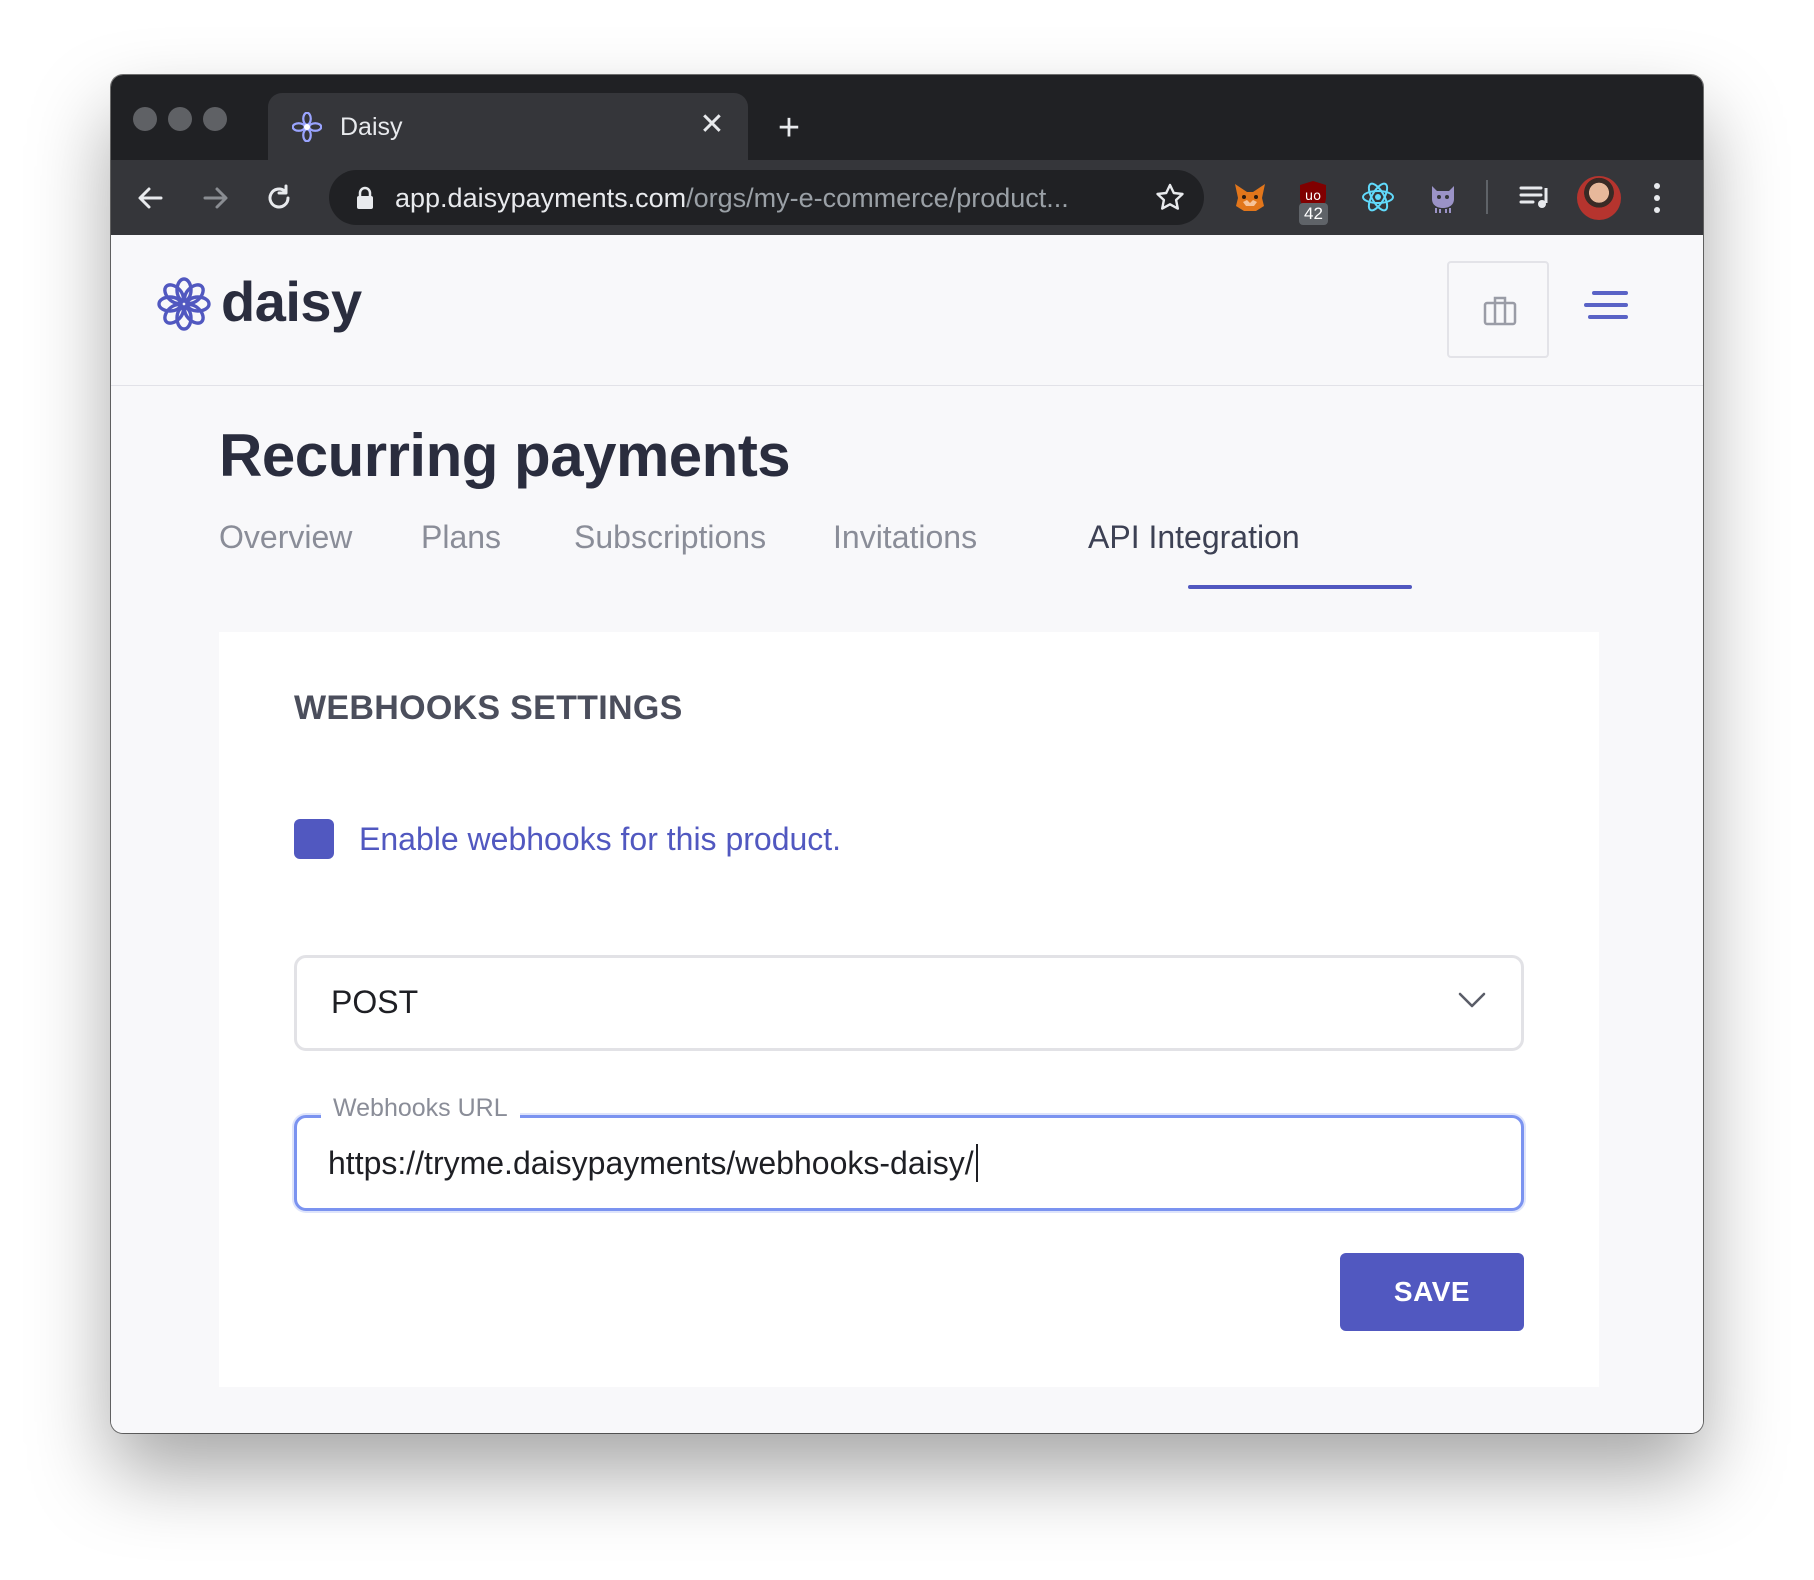 The width and height of the screenshot is (1814, 1580). I want to click on toolbar-separator, so click(1487, 197).